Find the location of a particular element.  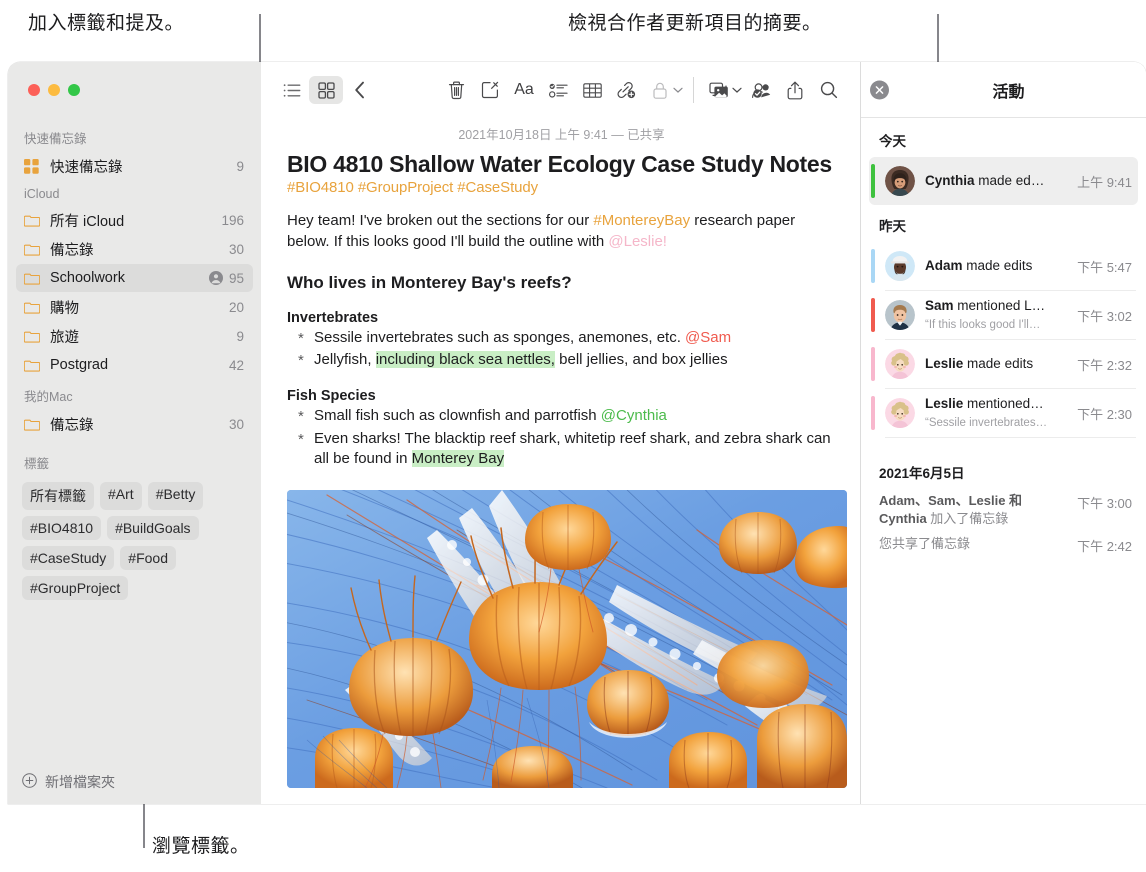

sidebar-item-notes-mymac: 備忘錄 30 is located at coordinates (134, 424).